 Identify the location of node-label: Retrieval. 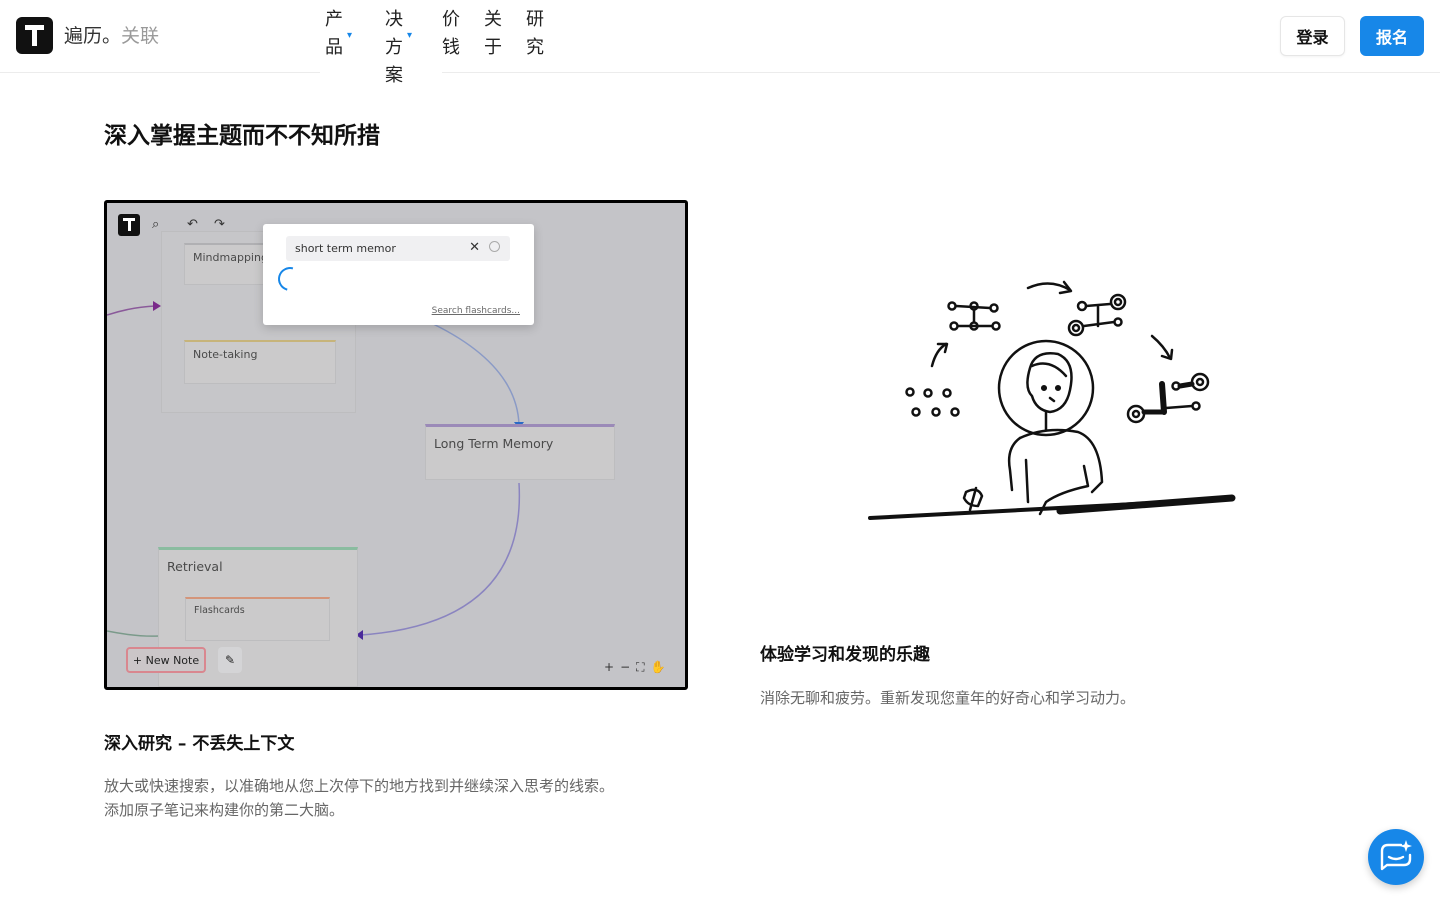
(195, 566).